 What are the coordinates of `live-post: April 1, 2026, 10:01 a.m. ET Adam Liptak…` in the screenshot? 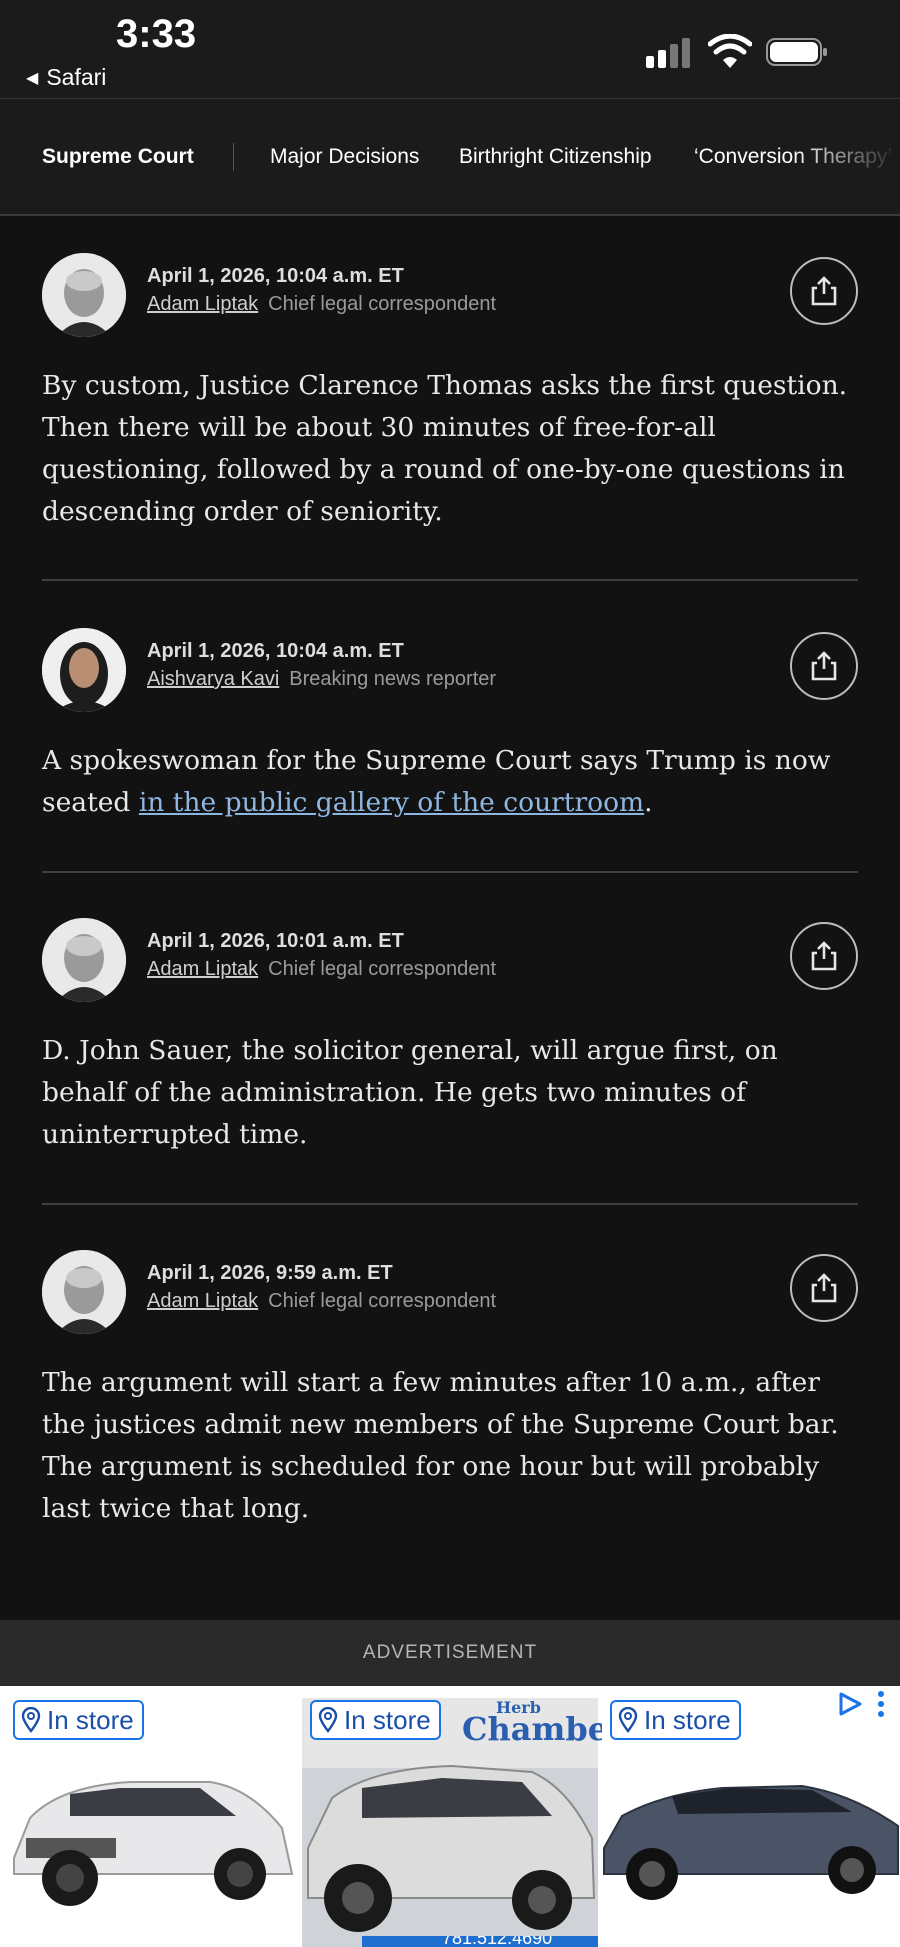 It's located at (450, 1043).